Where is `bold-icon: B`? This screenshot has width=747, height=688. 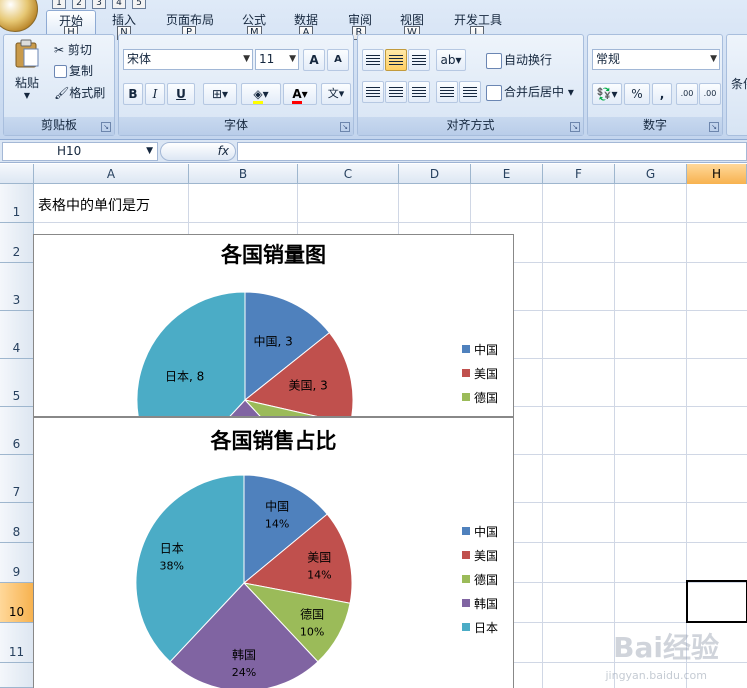 bold-icon: B is located at coordinates (133, 94).